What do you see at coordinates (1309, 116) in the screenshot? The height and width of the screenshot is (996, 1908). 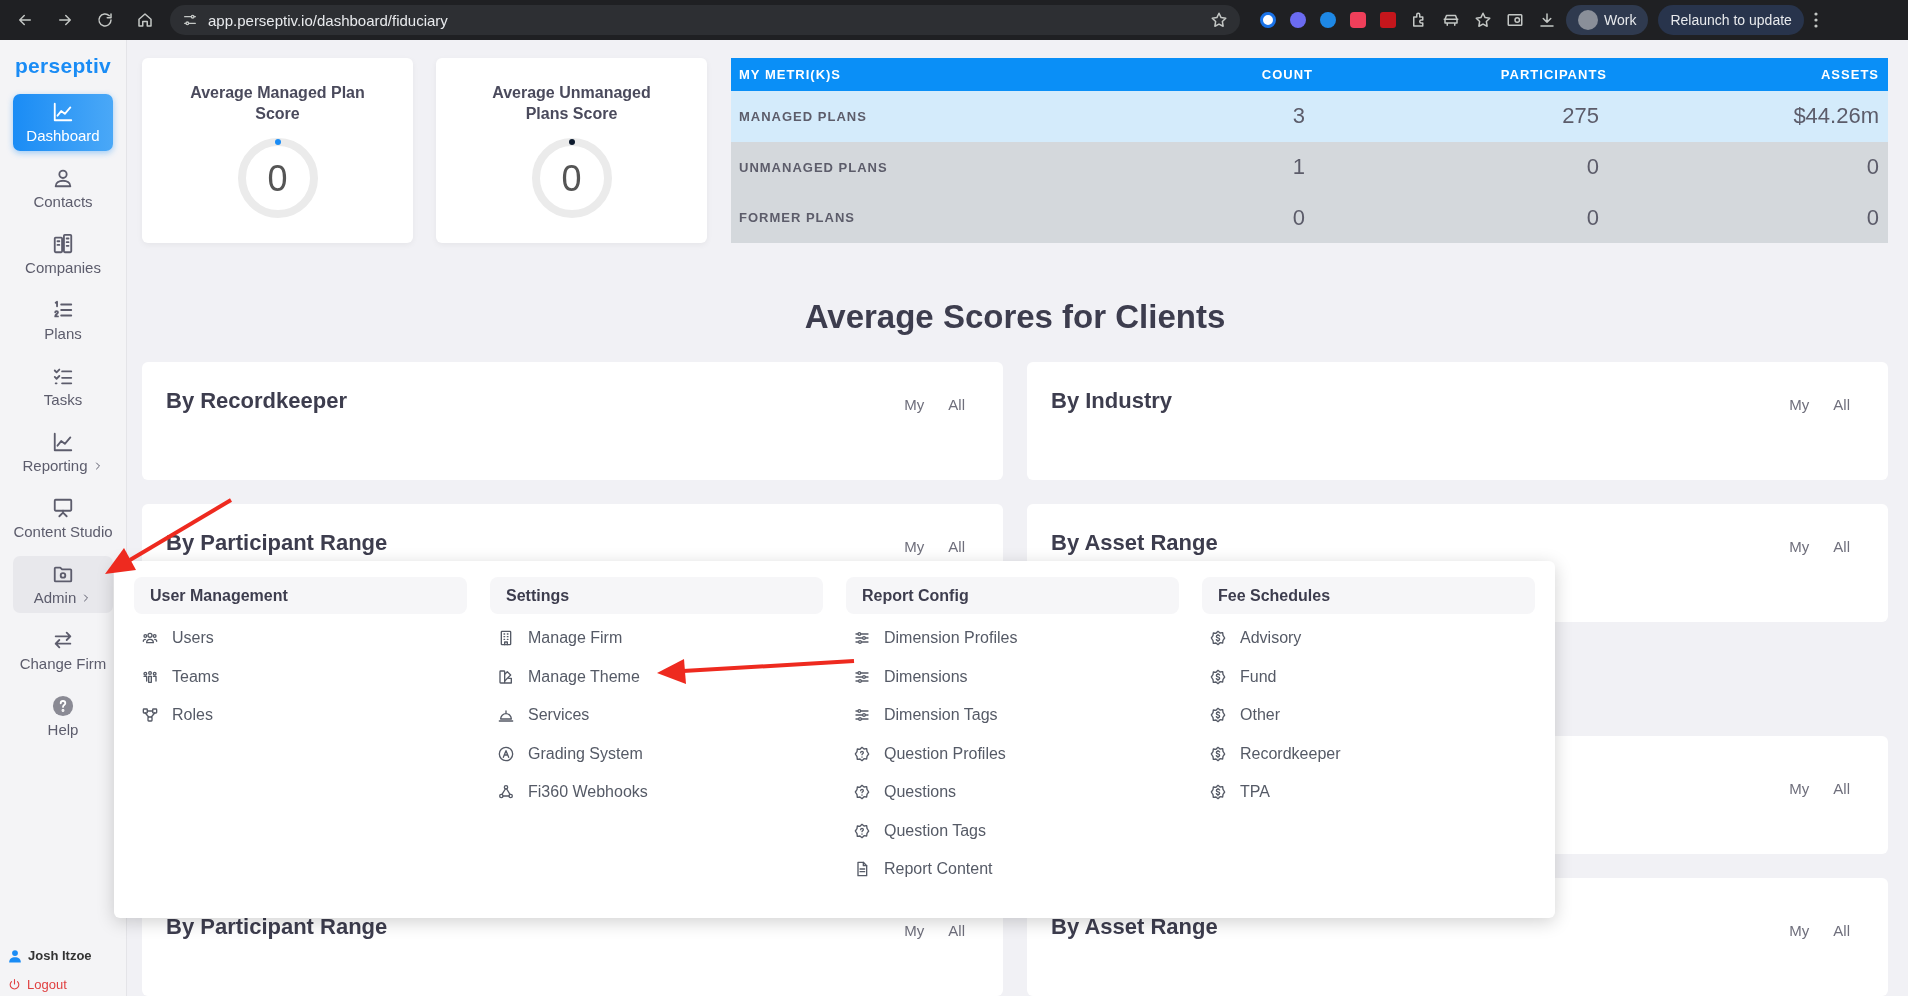 I see `table-row: MANAGED PLANS 3 275 $44.26m` at bounding box center [1309, 116].